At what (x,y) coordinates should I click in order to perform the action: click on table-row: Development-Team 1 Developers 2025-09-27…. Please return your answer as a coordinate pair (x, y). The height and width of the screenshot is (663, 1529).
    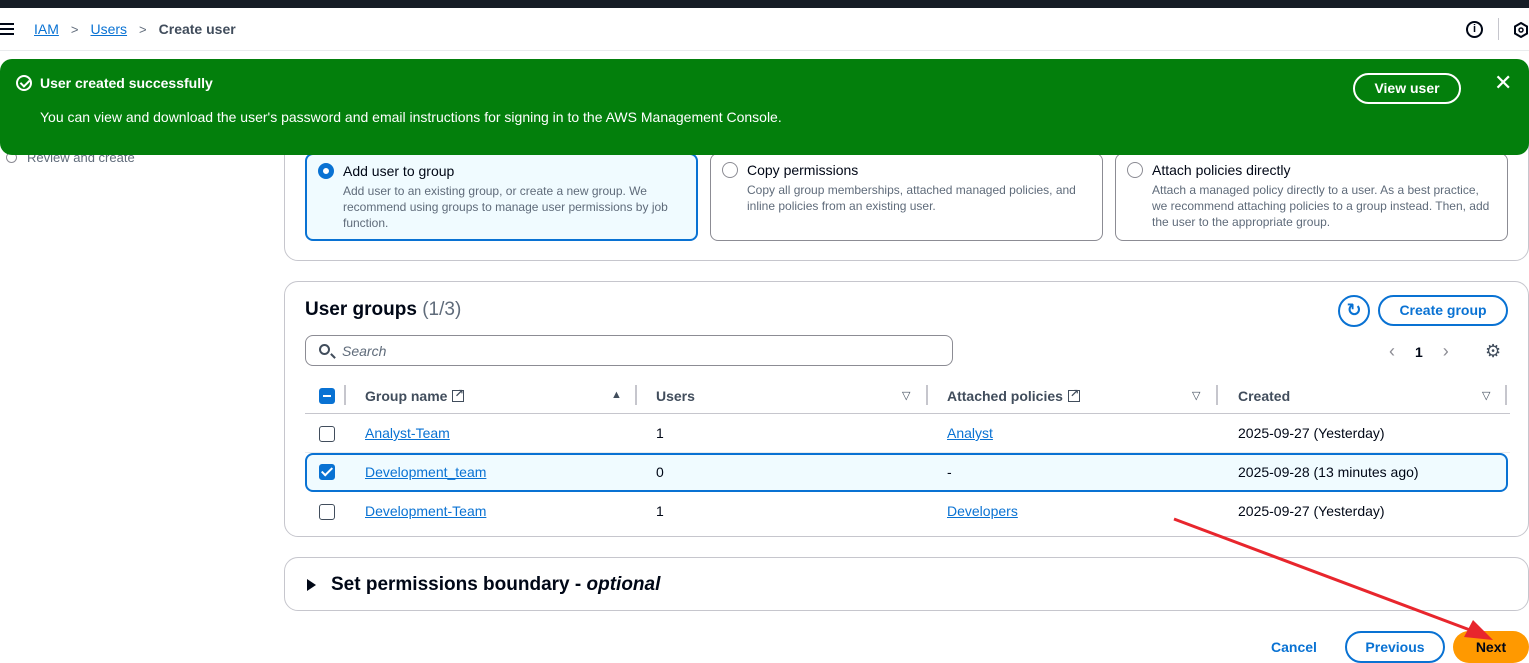
    Looking at the image, I should click on (907, 511).